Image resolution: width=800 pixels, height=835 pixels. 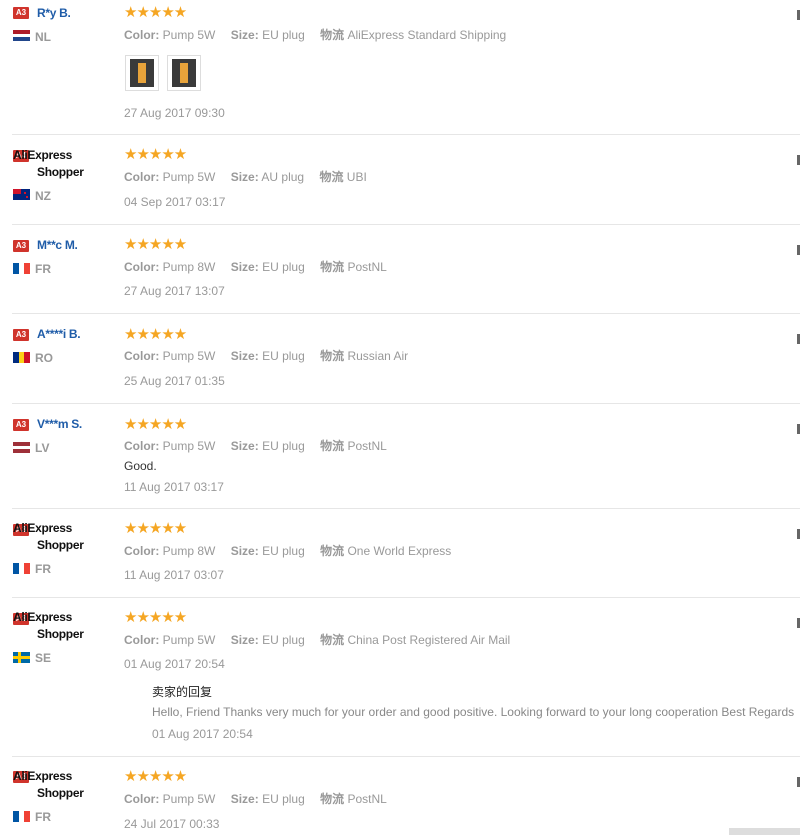 What do you see at coordinates (21, 357) in the screenshot?
I see `flag-ro-icon` at bounding box center [21, 357].